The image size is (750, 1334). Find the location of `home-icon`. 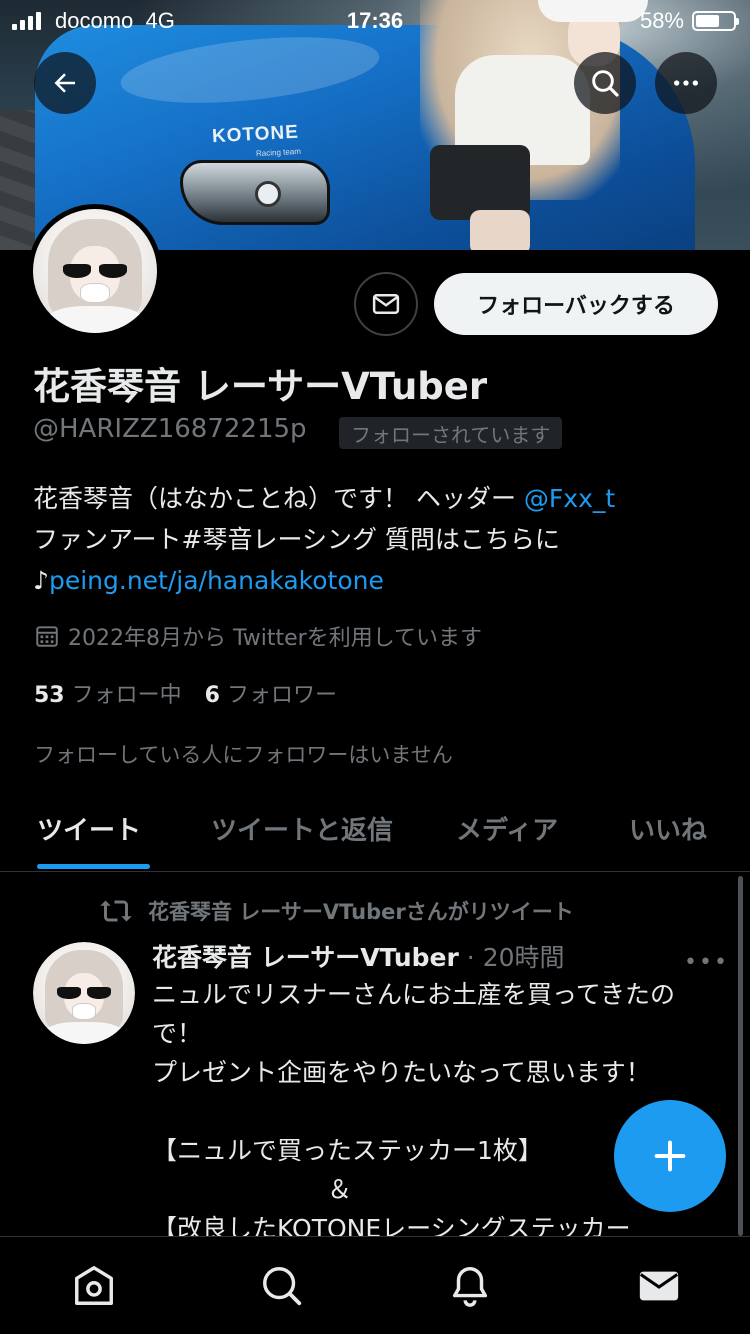

home-icon is located at coordinates (94, 1285).